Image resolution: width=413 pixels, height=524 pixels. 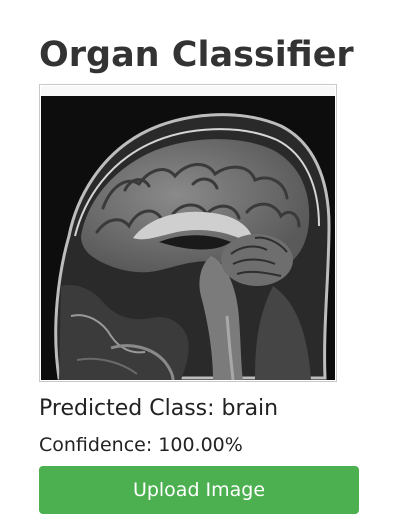 What do you see at coordinates (199, 490) in the screenshot?
I see `upload-image-button: Upload Image` at bounding box center [199, 490].